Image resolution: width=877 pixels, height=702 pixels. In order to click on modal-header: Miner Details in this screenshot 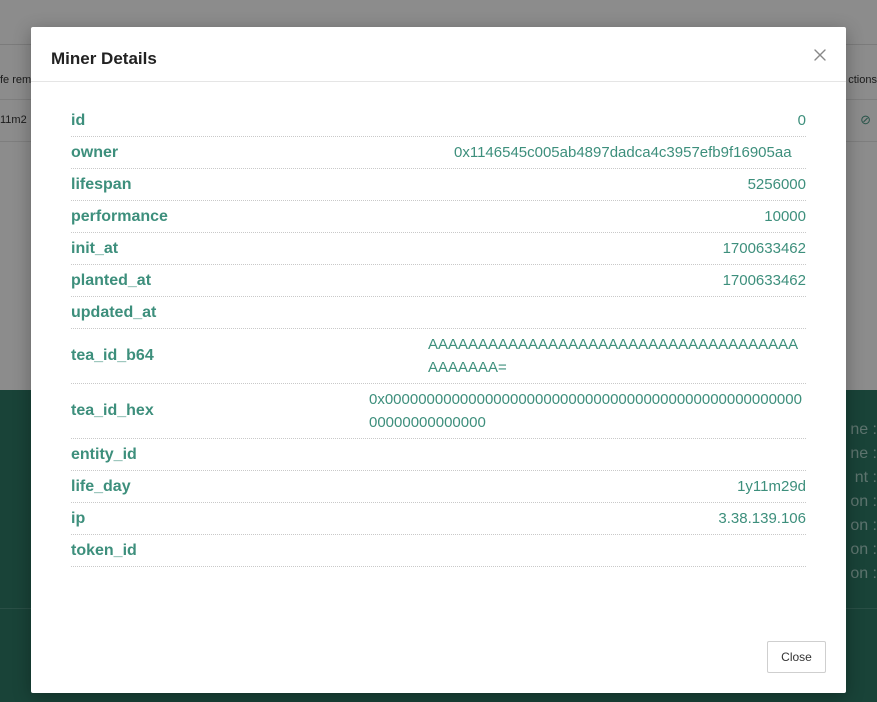, I will do `click(438, 54)`.